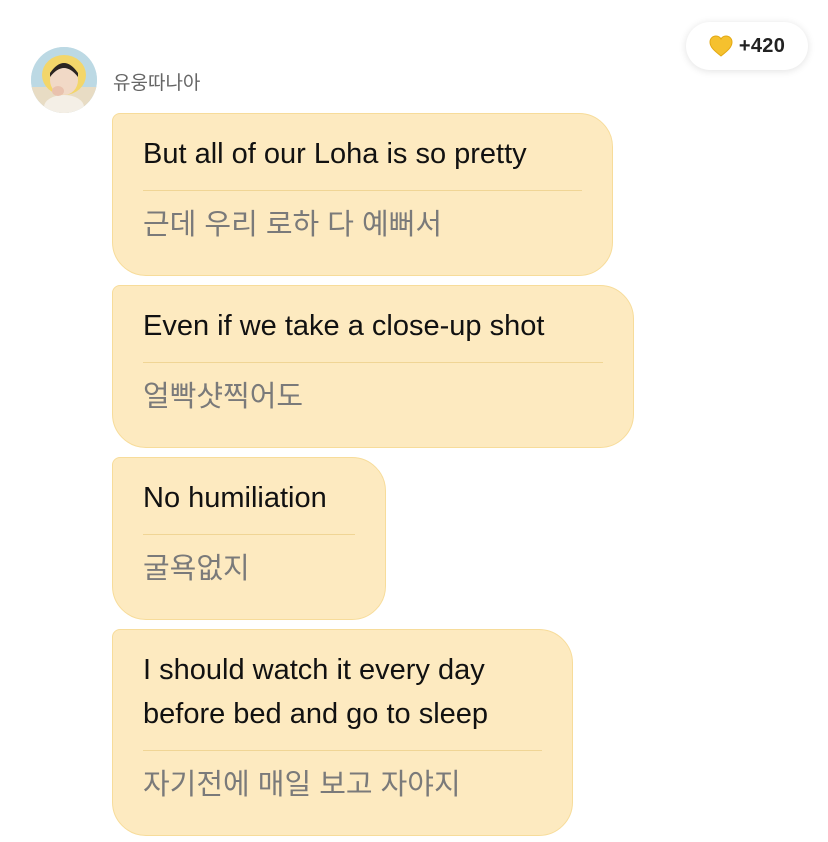  I want to click on message-text-line-1: I should watch it every day, so click(314, 670).